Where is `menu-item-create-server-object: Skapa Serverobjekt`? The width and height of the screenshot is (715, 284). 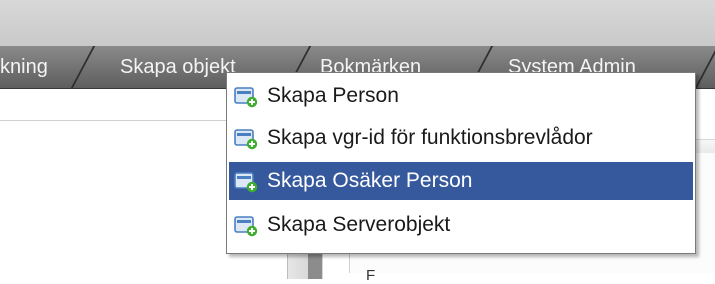 menu-item-create-server-object: Skapa Serverobjekt is located at coordinates (461, 225).